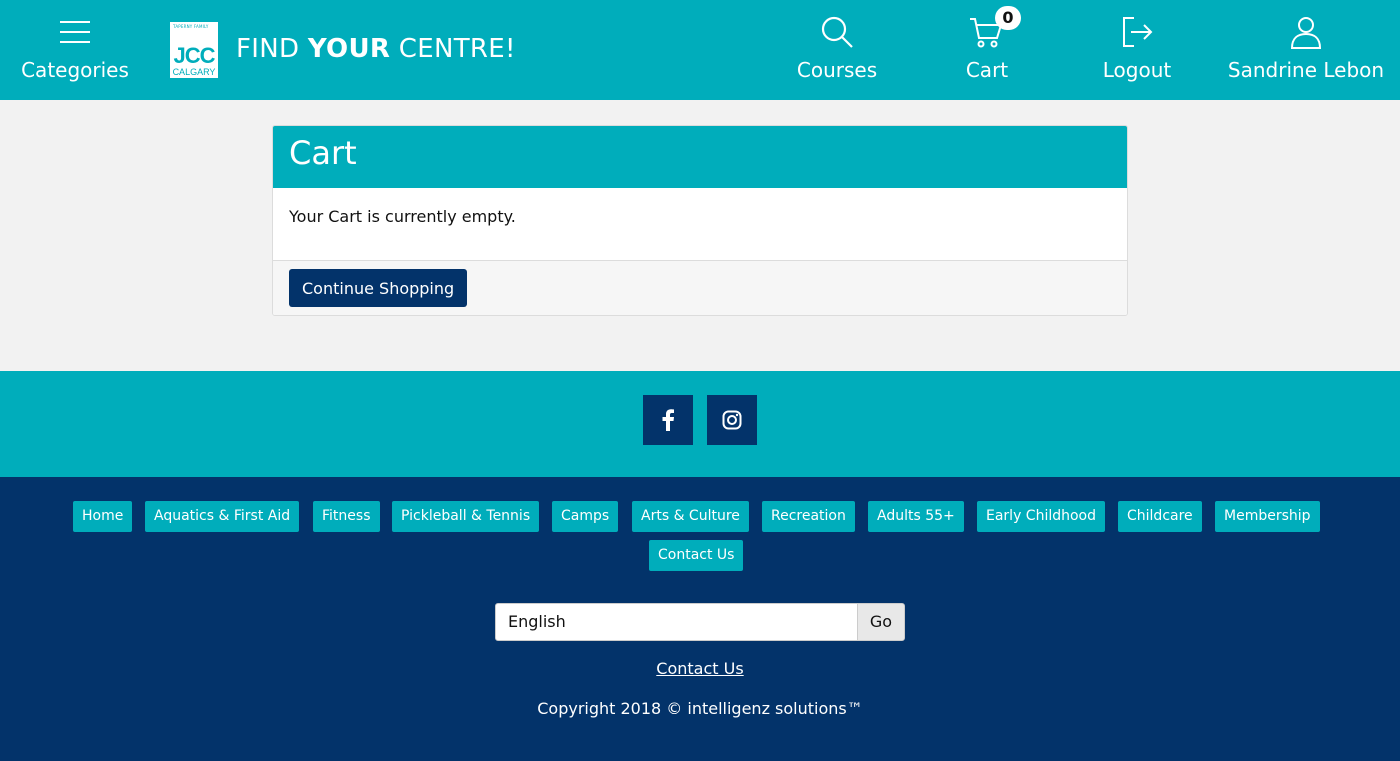  I want to click on logout-label: Logout, so click(1137, 70).